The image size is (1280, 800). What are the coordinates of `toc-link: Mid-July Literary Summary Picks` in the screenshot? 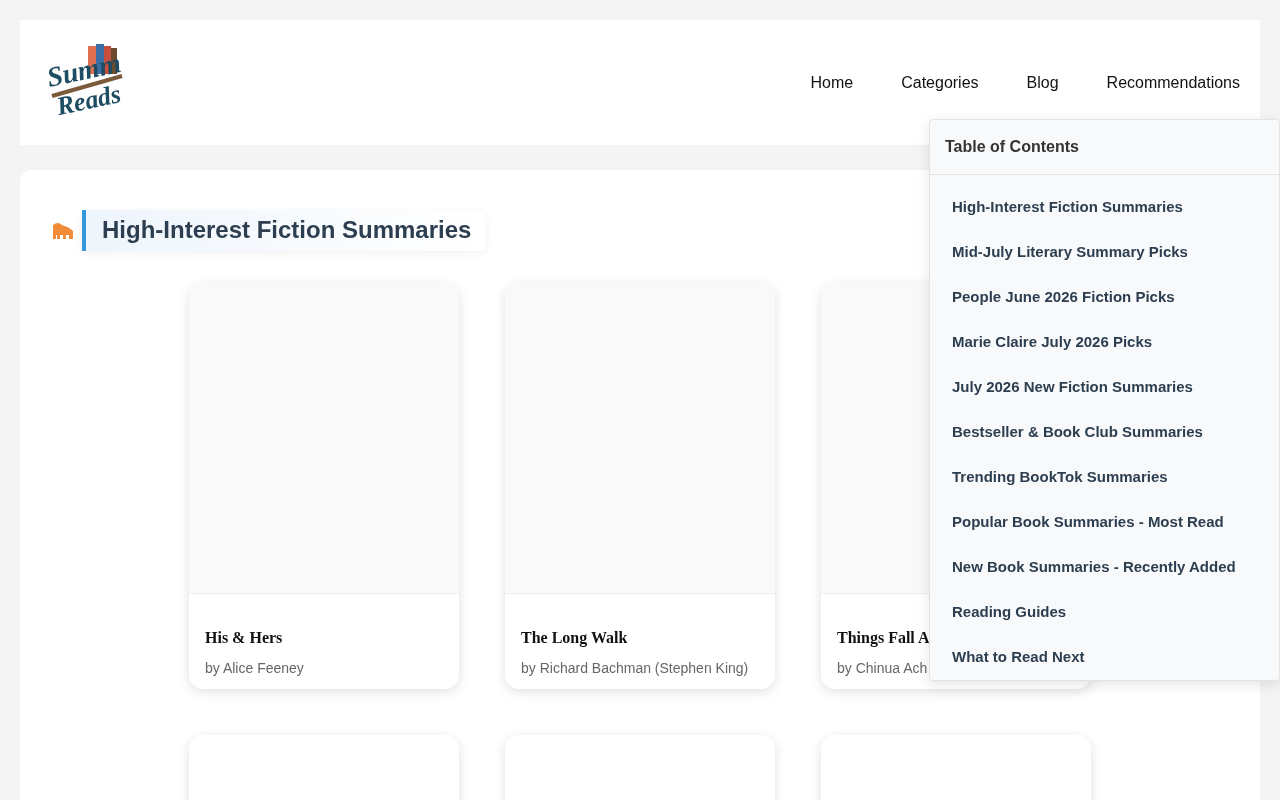 It's located at (1104, 251).